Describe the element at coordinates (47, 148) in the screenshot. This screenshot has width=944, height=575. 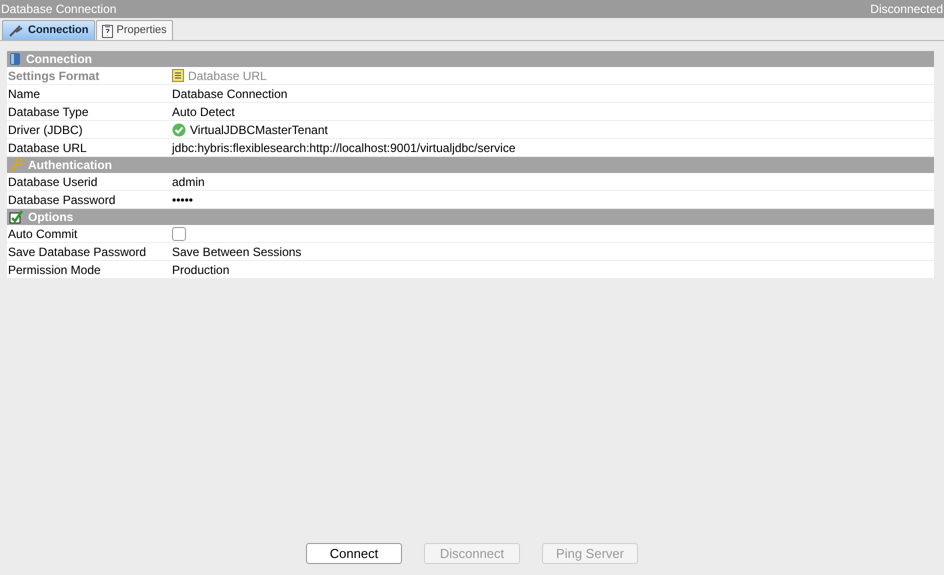
I see `property-label: Database URL` at that location.